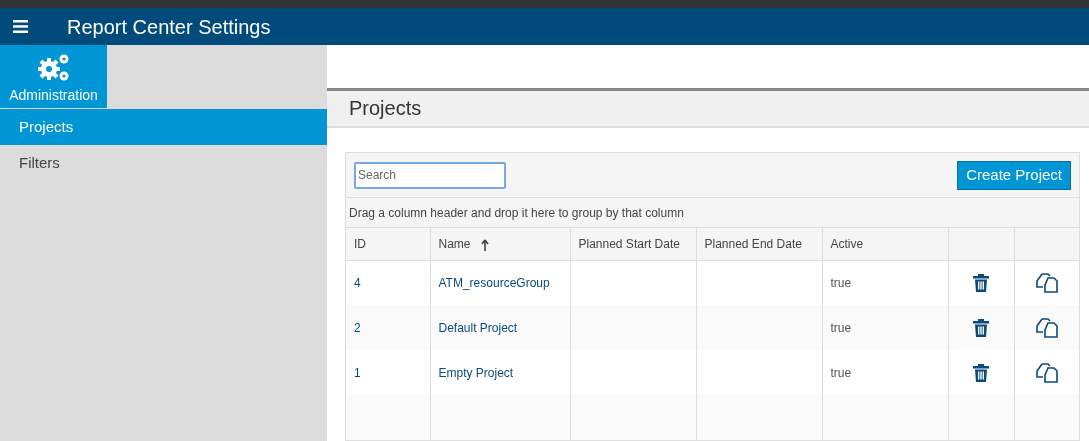 This screenshot has height=441, width=1089. What do you see at coordinates (633, 244) in the screenshot?
I see `column-header: Planned Start Date` at bounding box center [633, 244].